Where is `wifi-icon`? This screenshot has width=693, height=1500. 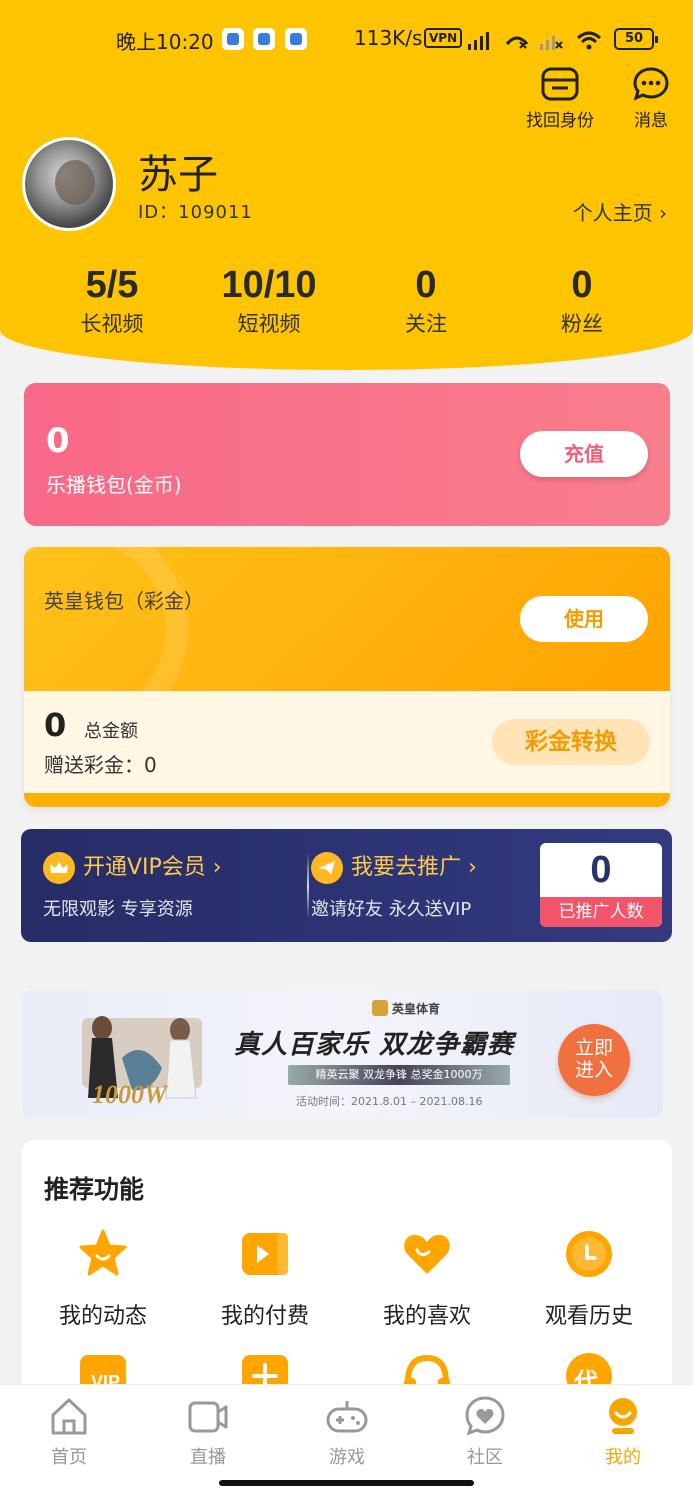
wifi-icon is located at coordinates (589, 40).